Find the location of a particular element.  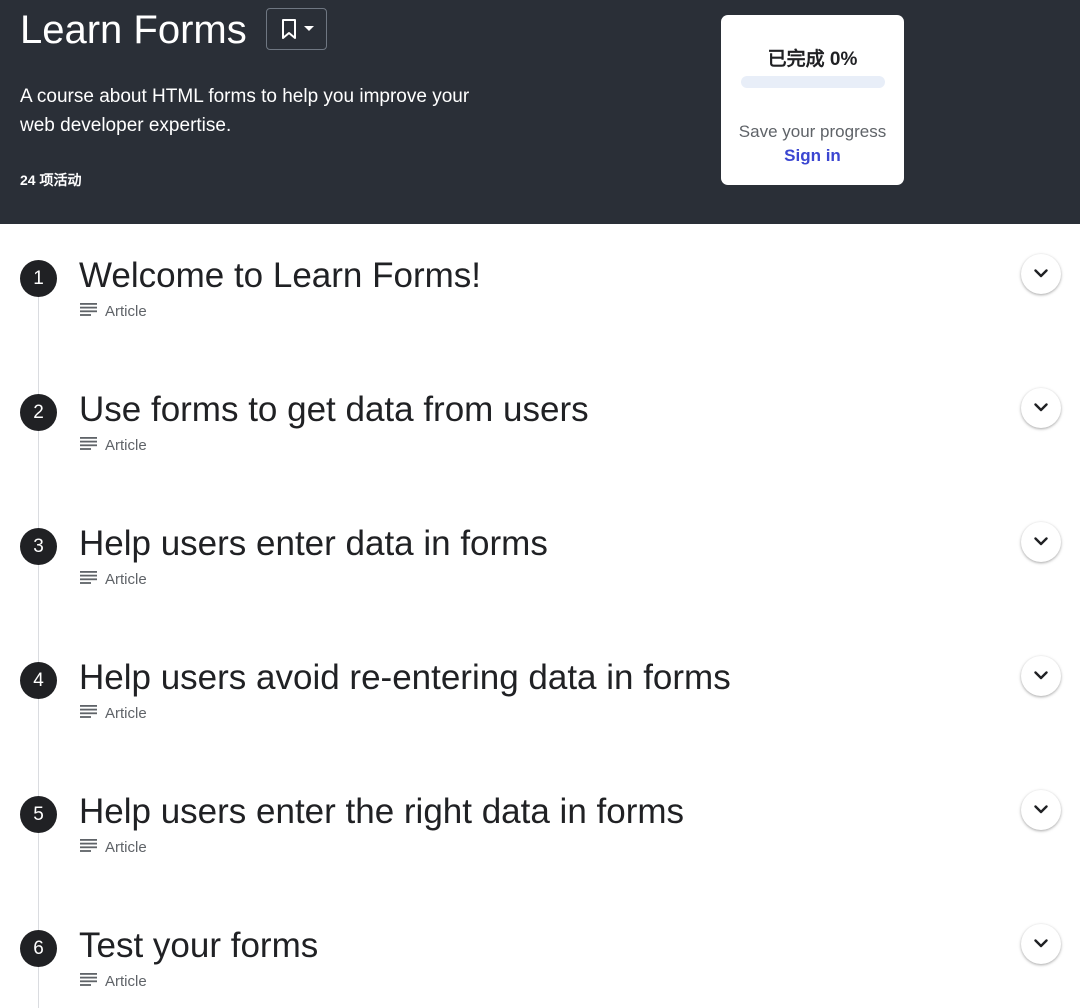

module-number: 1 is located at coordinates (38, 278).